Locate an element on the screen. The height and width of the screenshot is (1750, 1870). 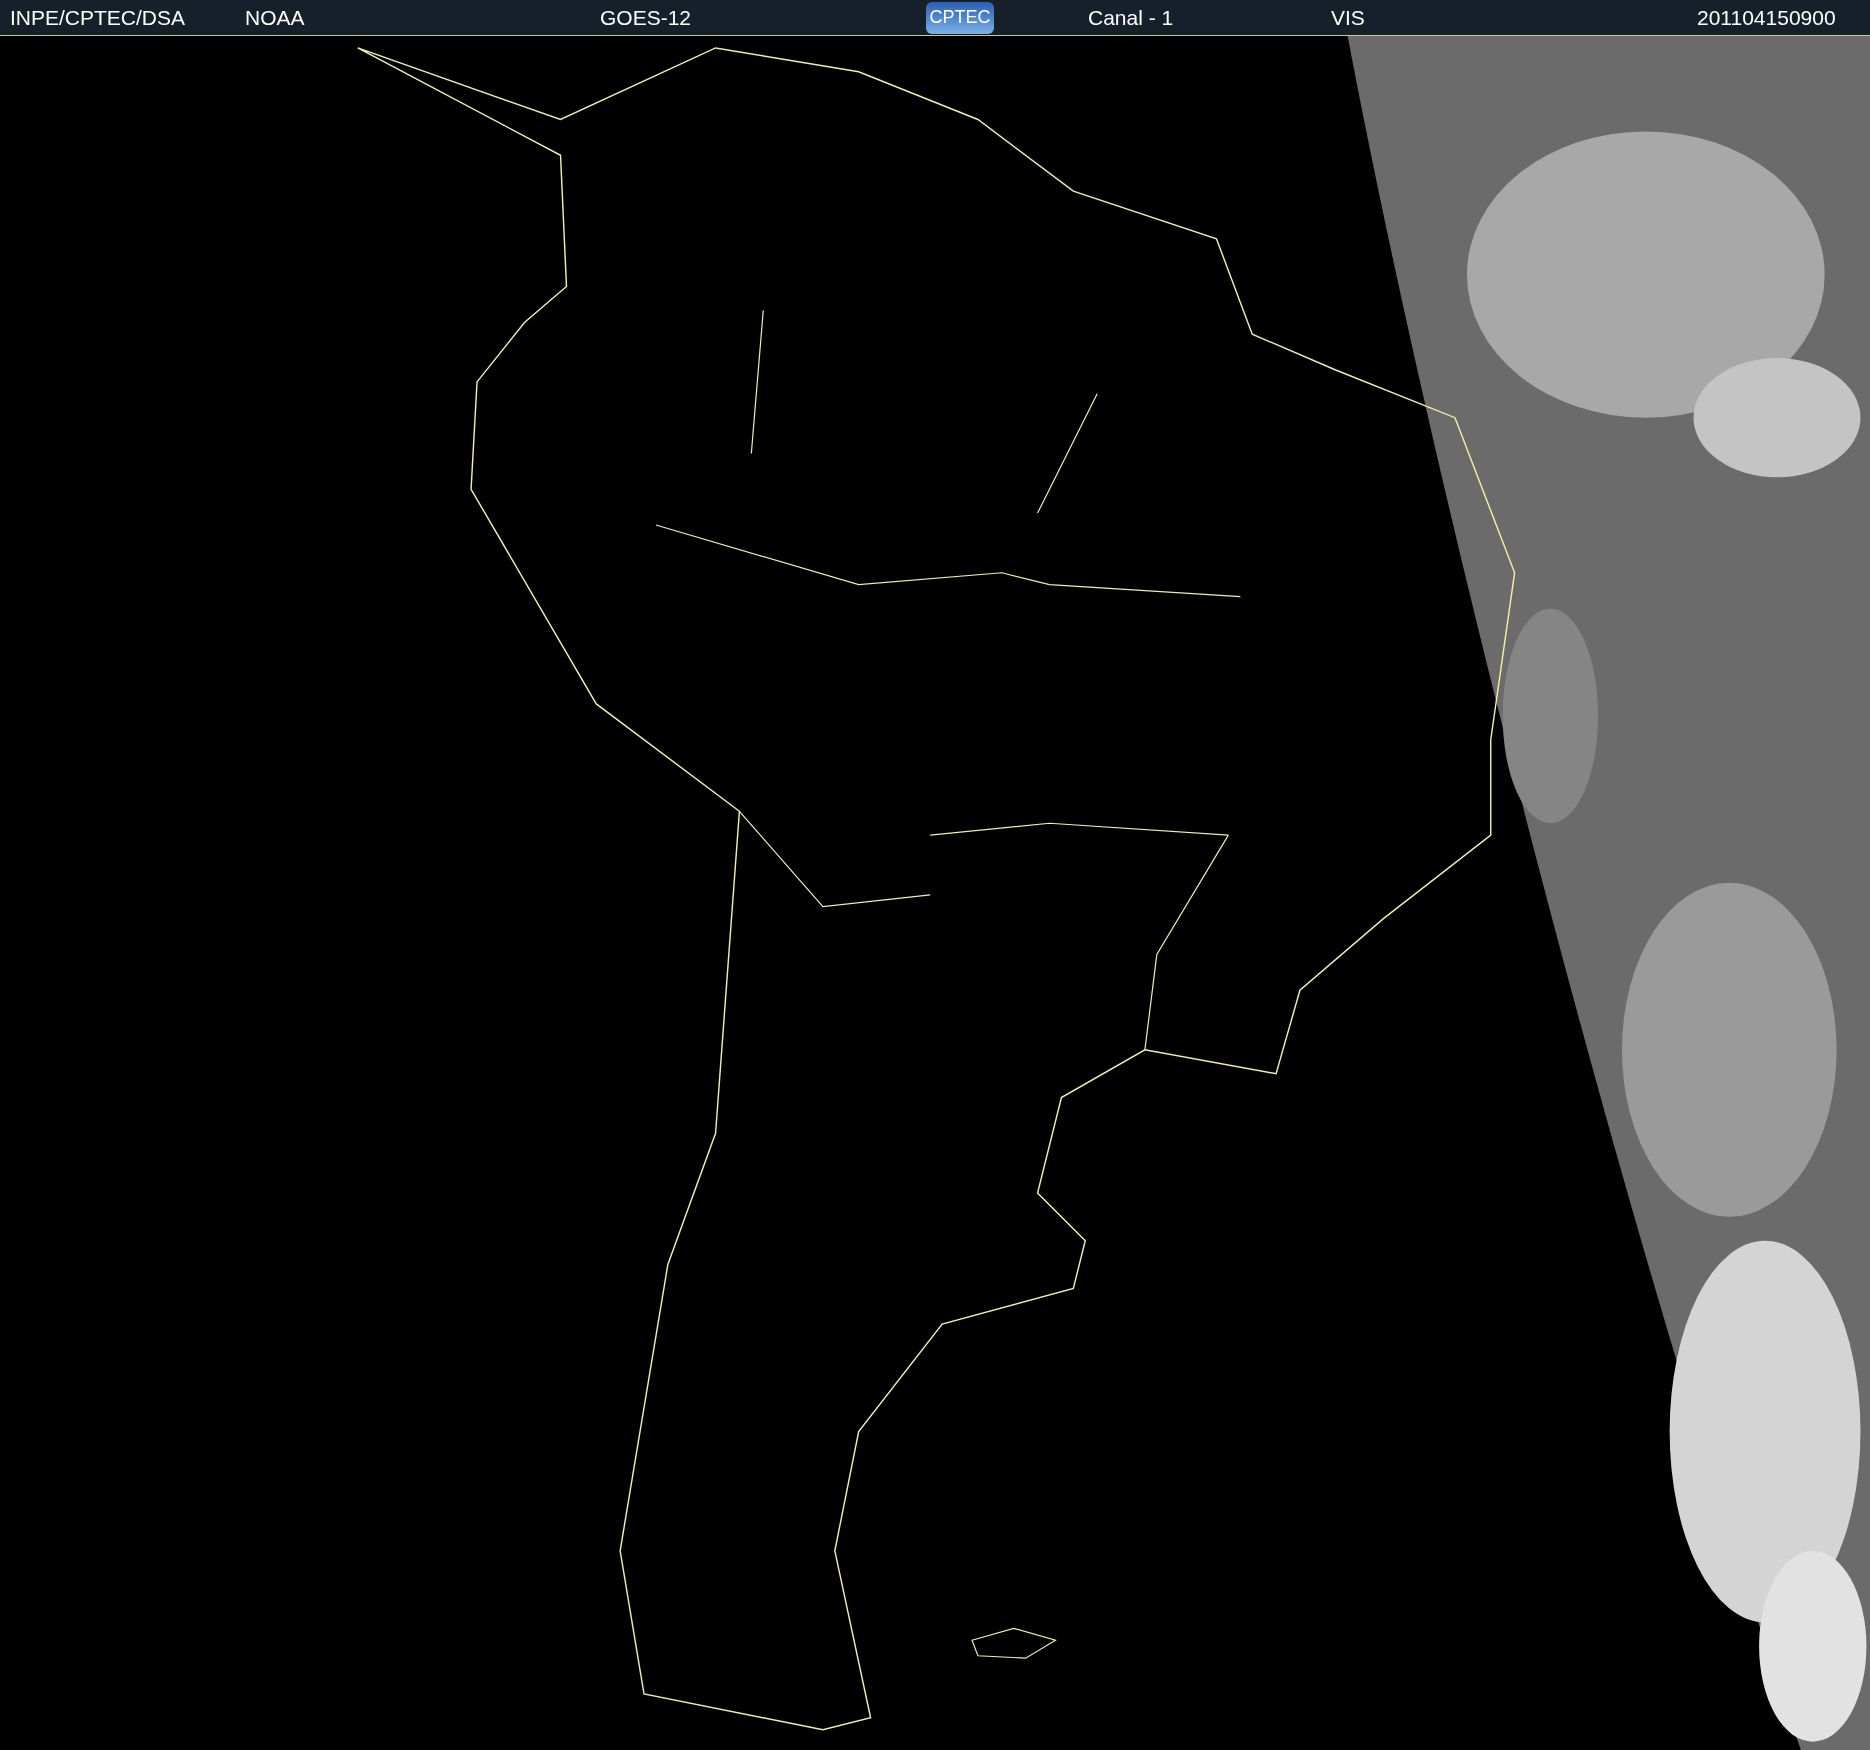
channel-label: Canal - 1 is located at coordinates (1131, 17).